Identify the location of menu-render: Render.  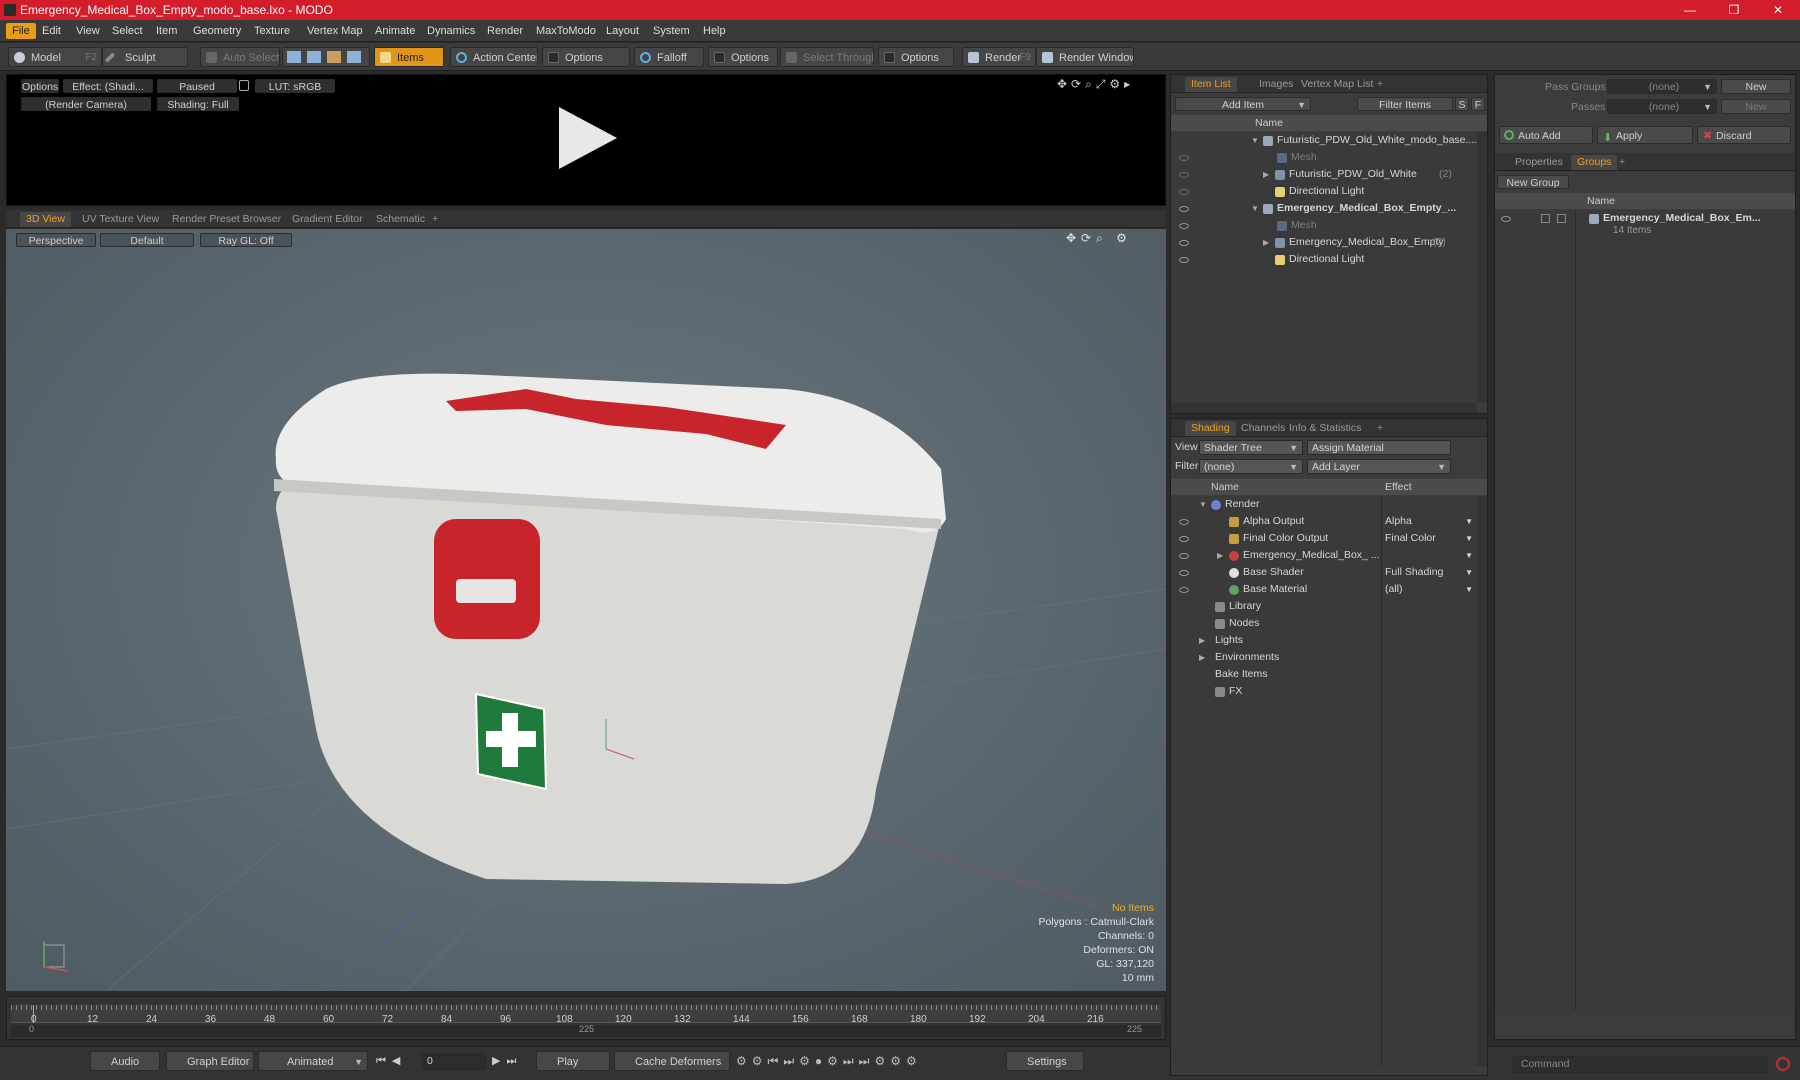
(505, 31).